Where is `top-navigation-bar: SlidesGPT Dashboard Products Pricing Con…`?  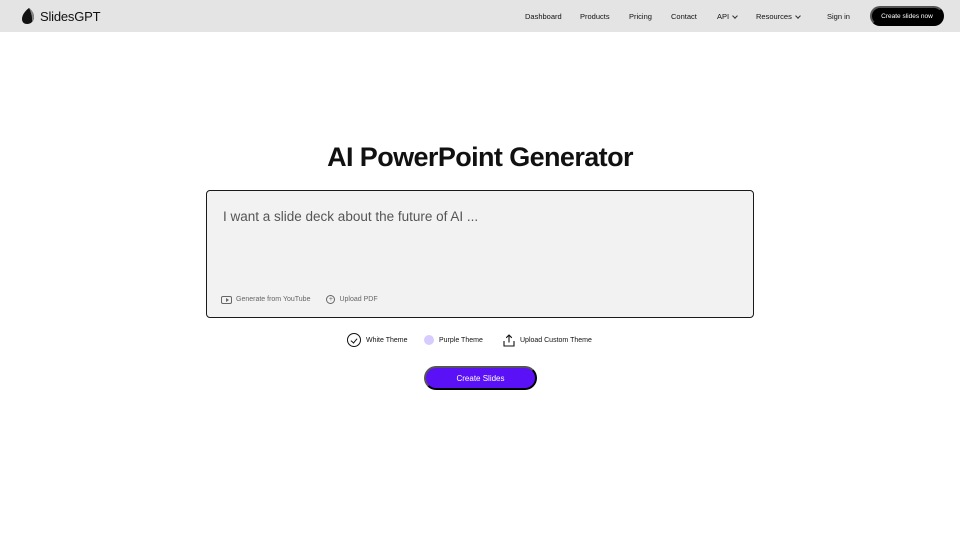
top-navigation-bar: SlidesGPT Dashboard Products Pricing Con… is located at coordinates (480, 16).